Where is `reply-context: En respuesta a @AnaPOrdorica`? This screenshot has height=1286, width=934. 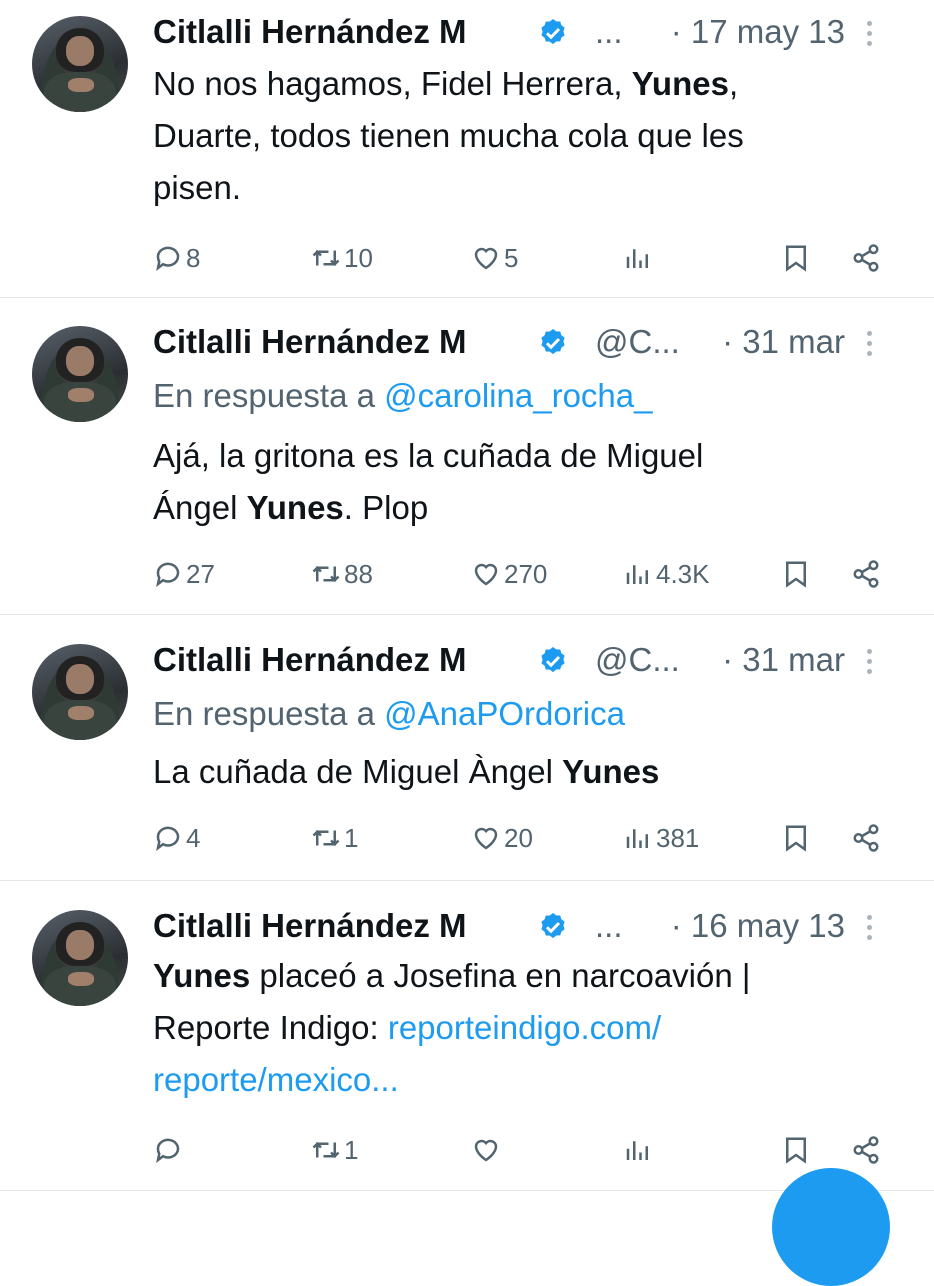
reply-context: En respuesta a @AnaPOrdorica is located at coordinates (389, 713).